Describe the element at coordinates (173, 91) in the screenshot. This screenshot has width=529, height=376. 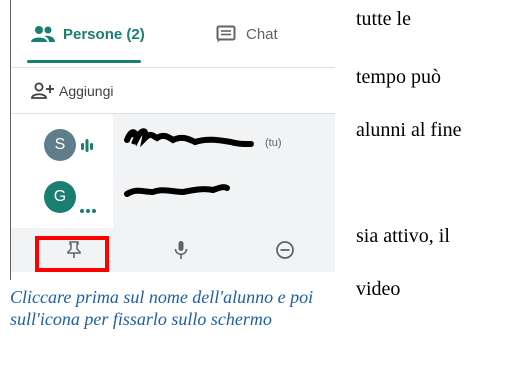
I see `add-people-button: Aggiungi` at that location.